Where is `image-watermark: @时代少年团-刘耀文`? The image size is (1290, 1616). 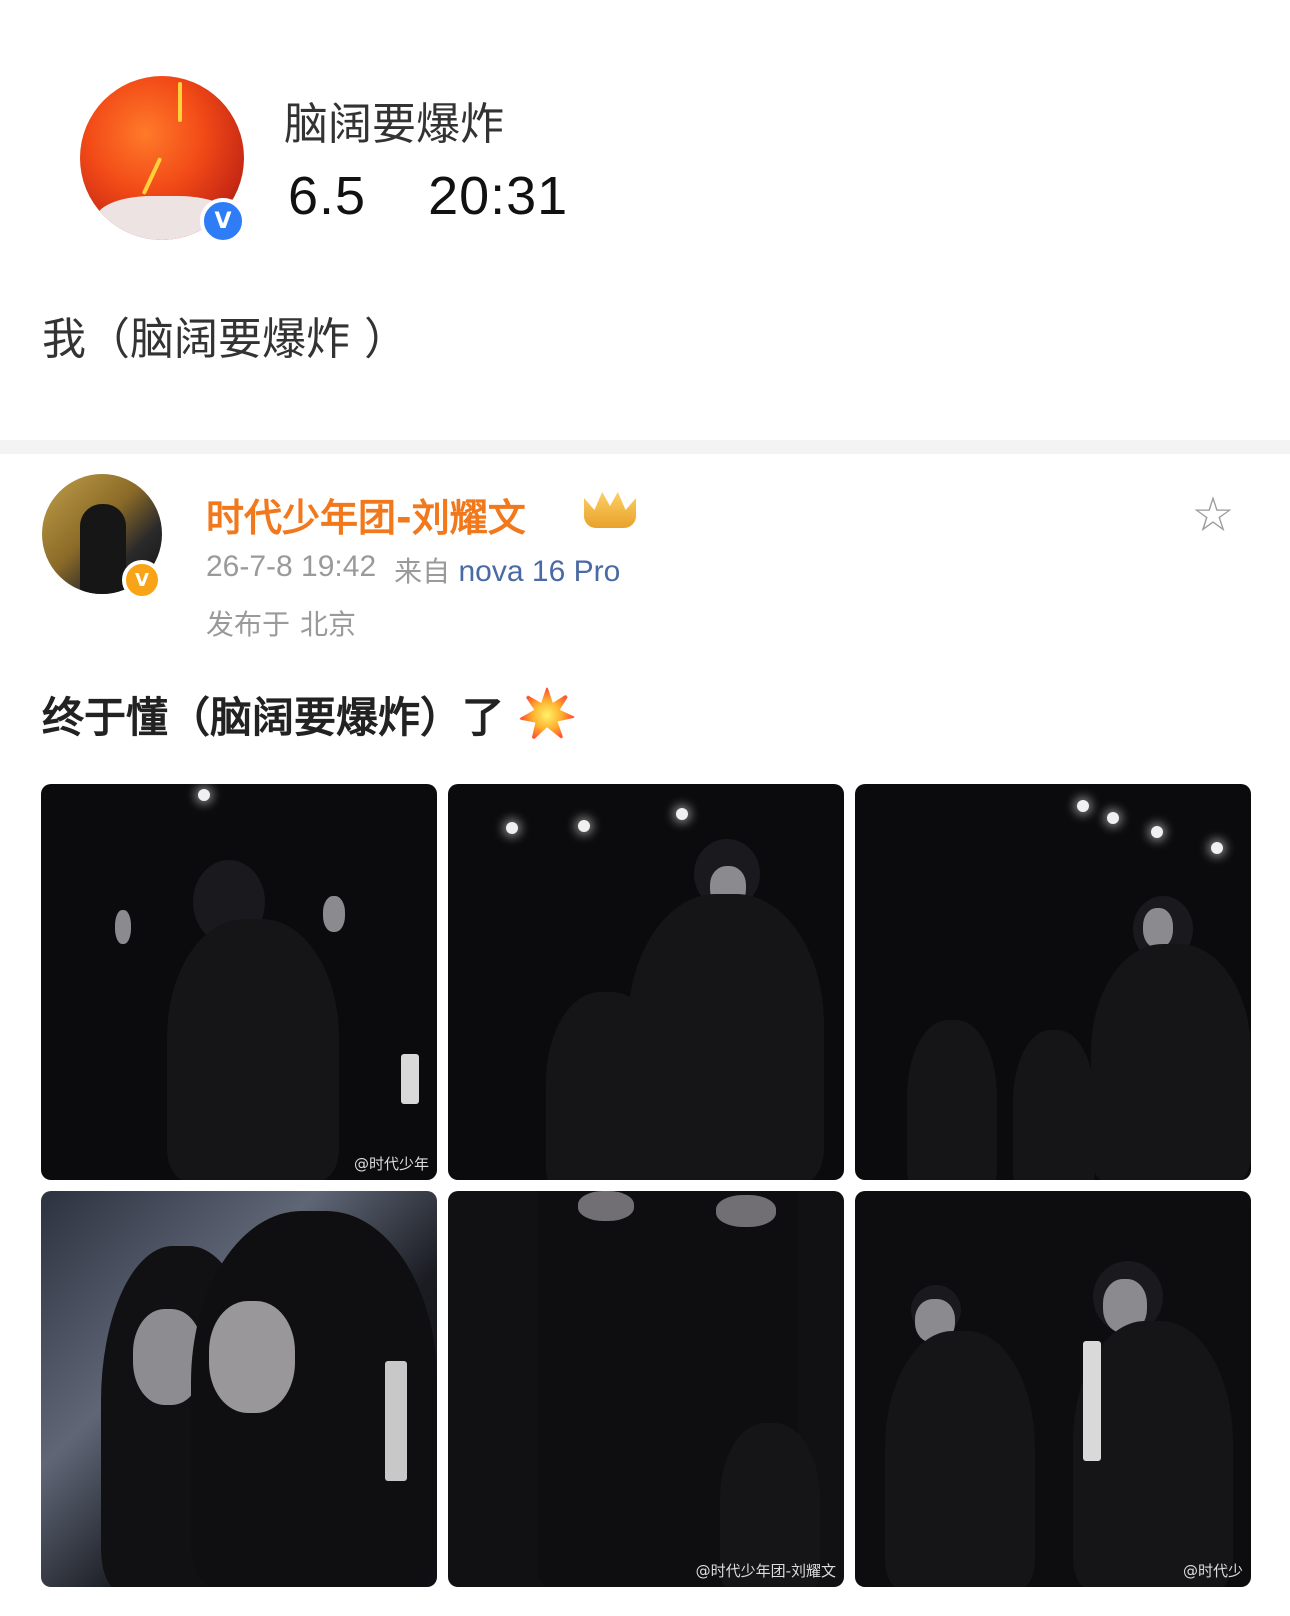
image-watermark: @时代少年团-刘耀文 is located at coordinates (765, 1571).